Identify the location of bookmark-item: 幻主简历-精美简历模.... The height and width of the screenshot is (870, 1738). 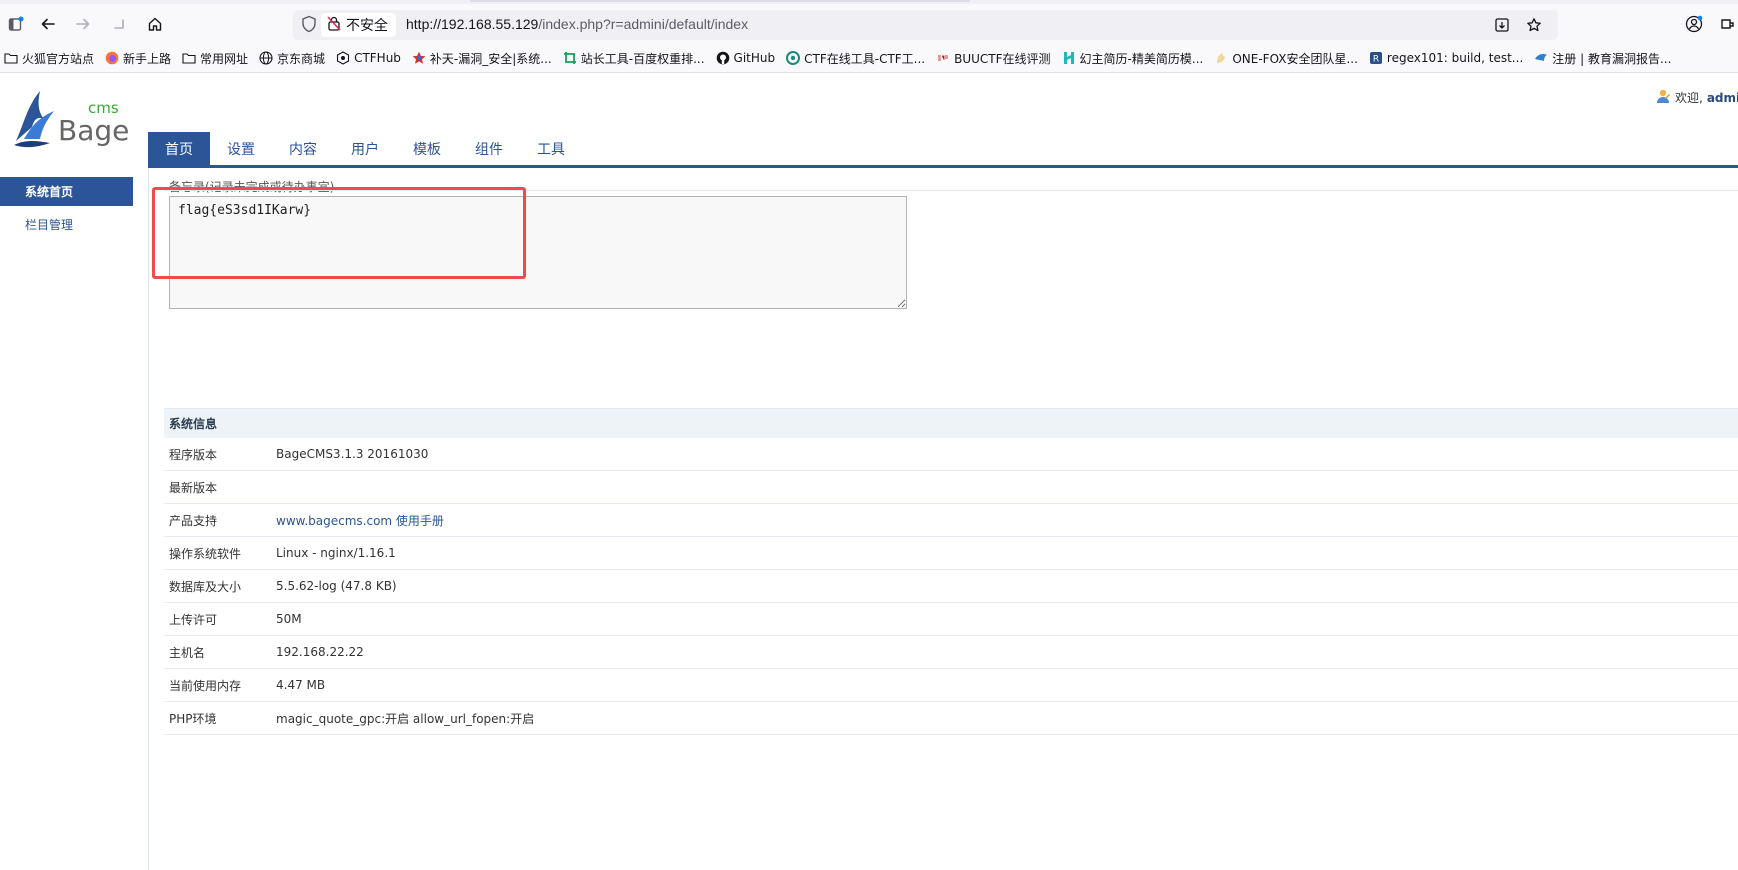
(1134, 58).